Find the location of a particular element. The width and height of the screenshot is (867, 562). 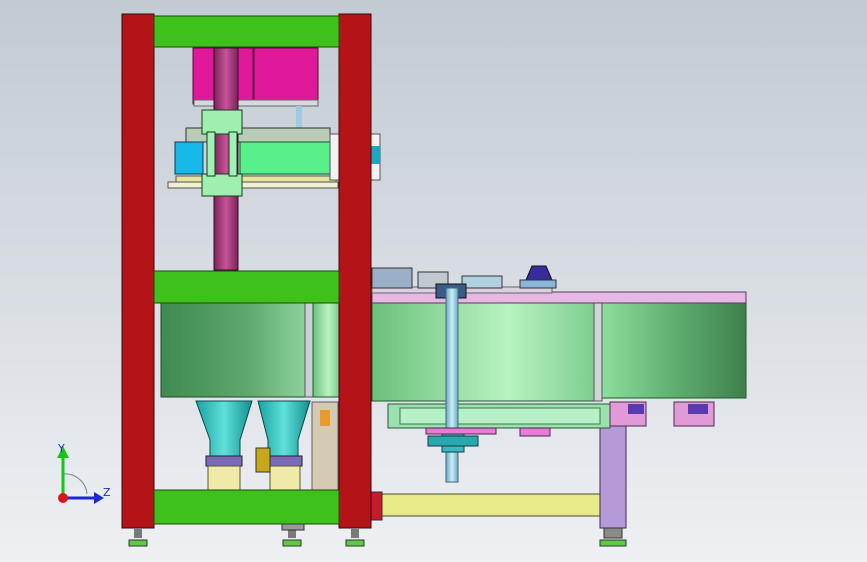

base-beam is located at coordinates (490, 505).